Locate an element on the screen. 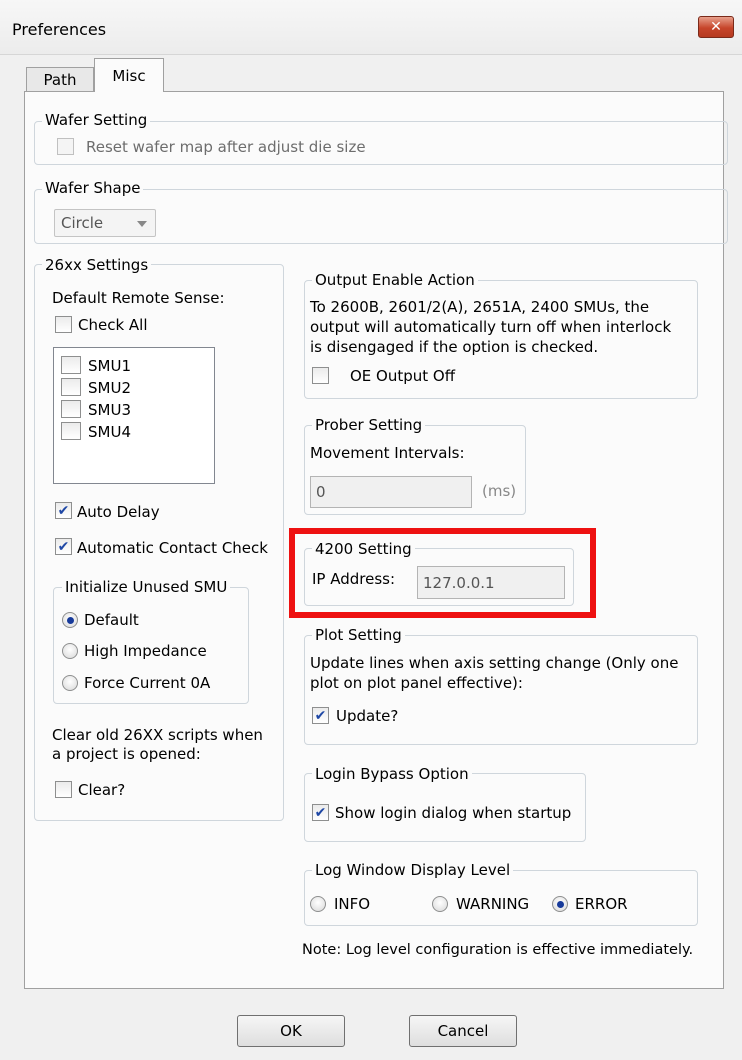 This screenshot has height=1060, width=742. ok-button-label: OK is located at coordinates (291, 1031).